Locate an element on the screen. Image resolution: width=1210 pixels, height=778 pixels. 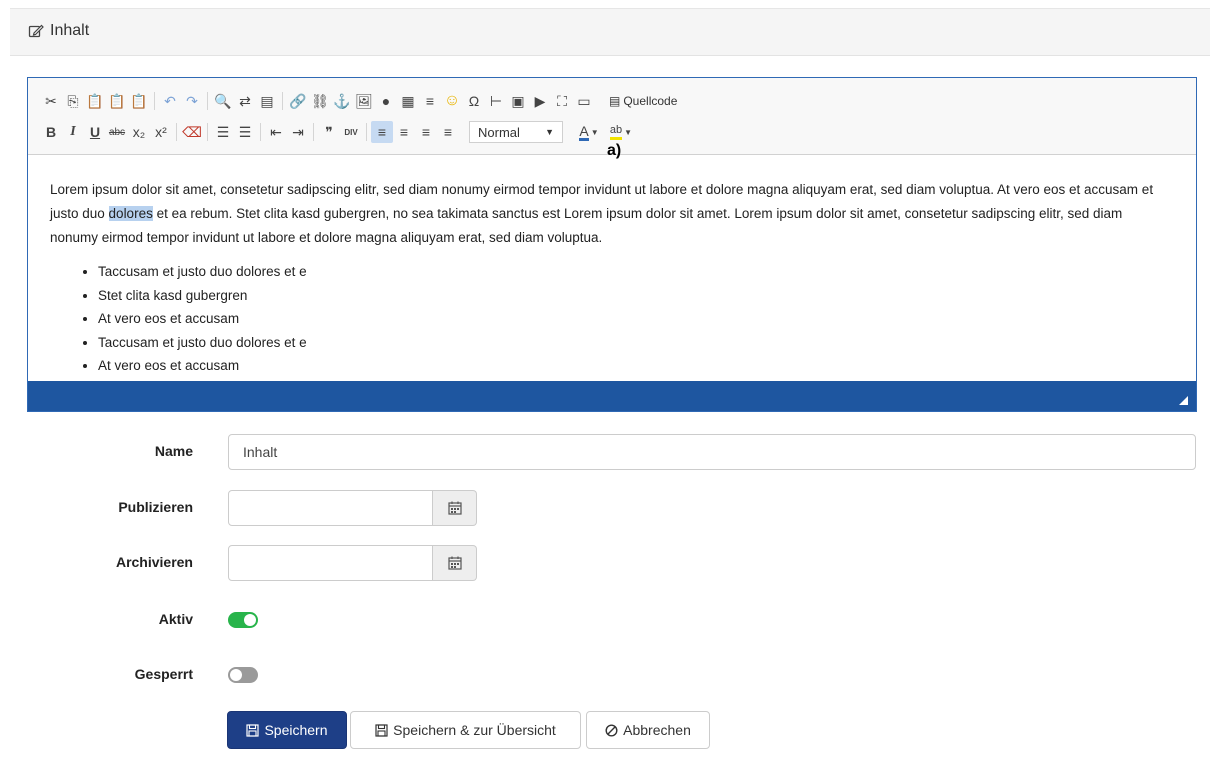
active-toggle is located at coordinates (243, 620).